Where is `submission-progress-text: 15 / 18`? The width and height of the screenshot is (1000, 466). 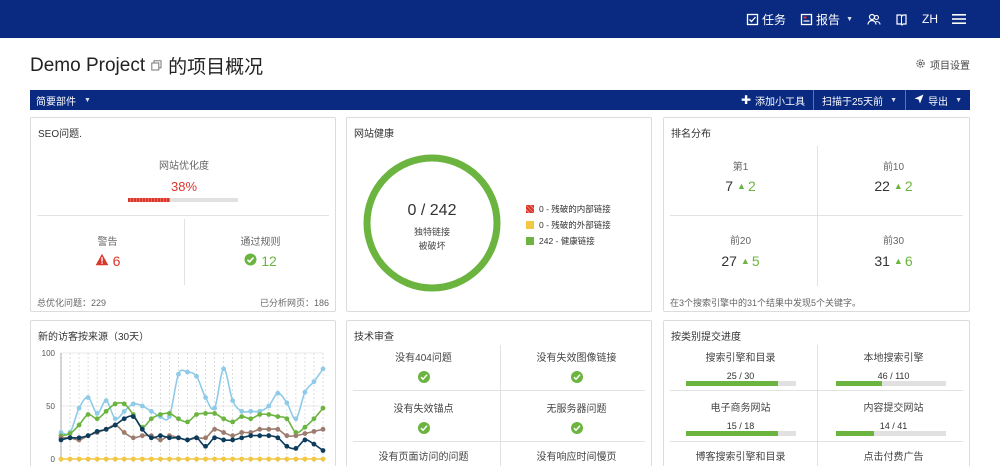 submission-progress-text: 15 / 18 is located at coordinates (740, 426).